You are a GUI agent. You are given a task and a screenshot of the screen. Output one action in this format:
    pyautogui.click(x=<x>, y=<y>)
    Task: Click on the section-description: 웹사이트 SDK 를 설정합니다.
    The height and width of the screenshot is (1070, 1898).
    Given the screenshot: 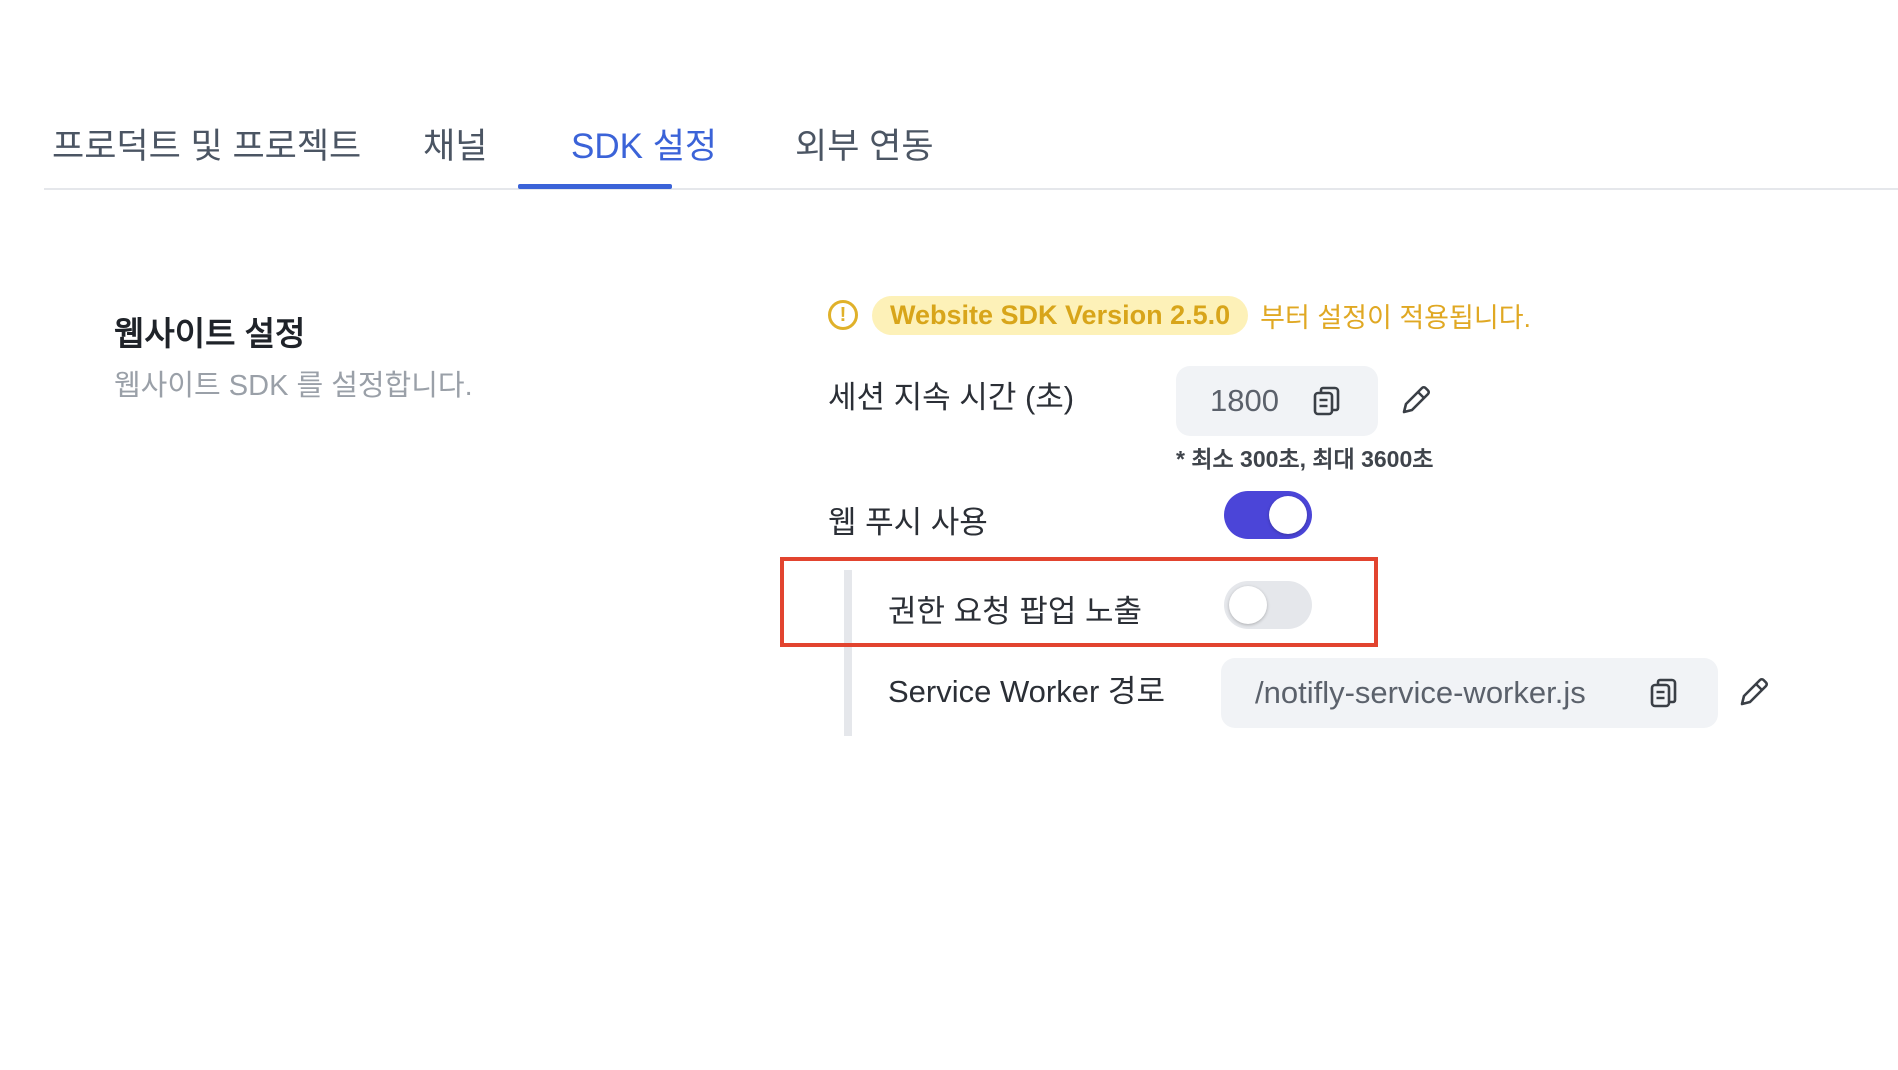 What is the action you would take?
    pyautogui.click(x=293, y=386)
    